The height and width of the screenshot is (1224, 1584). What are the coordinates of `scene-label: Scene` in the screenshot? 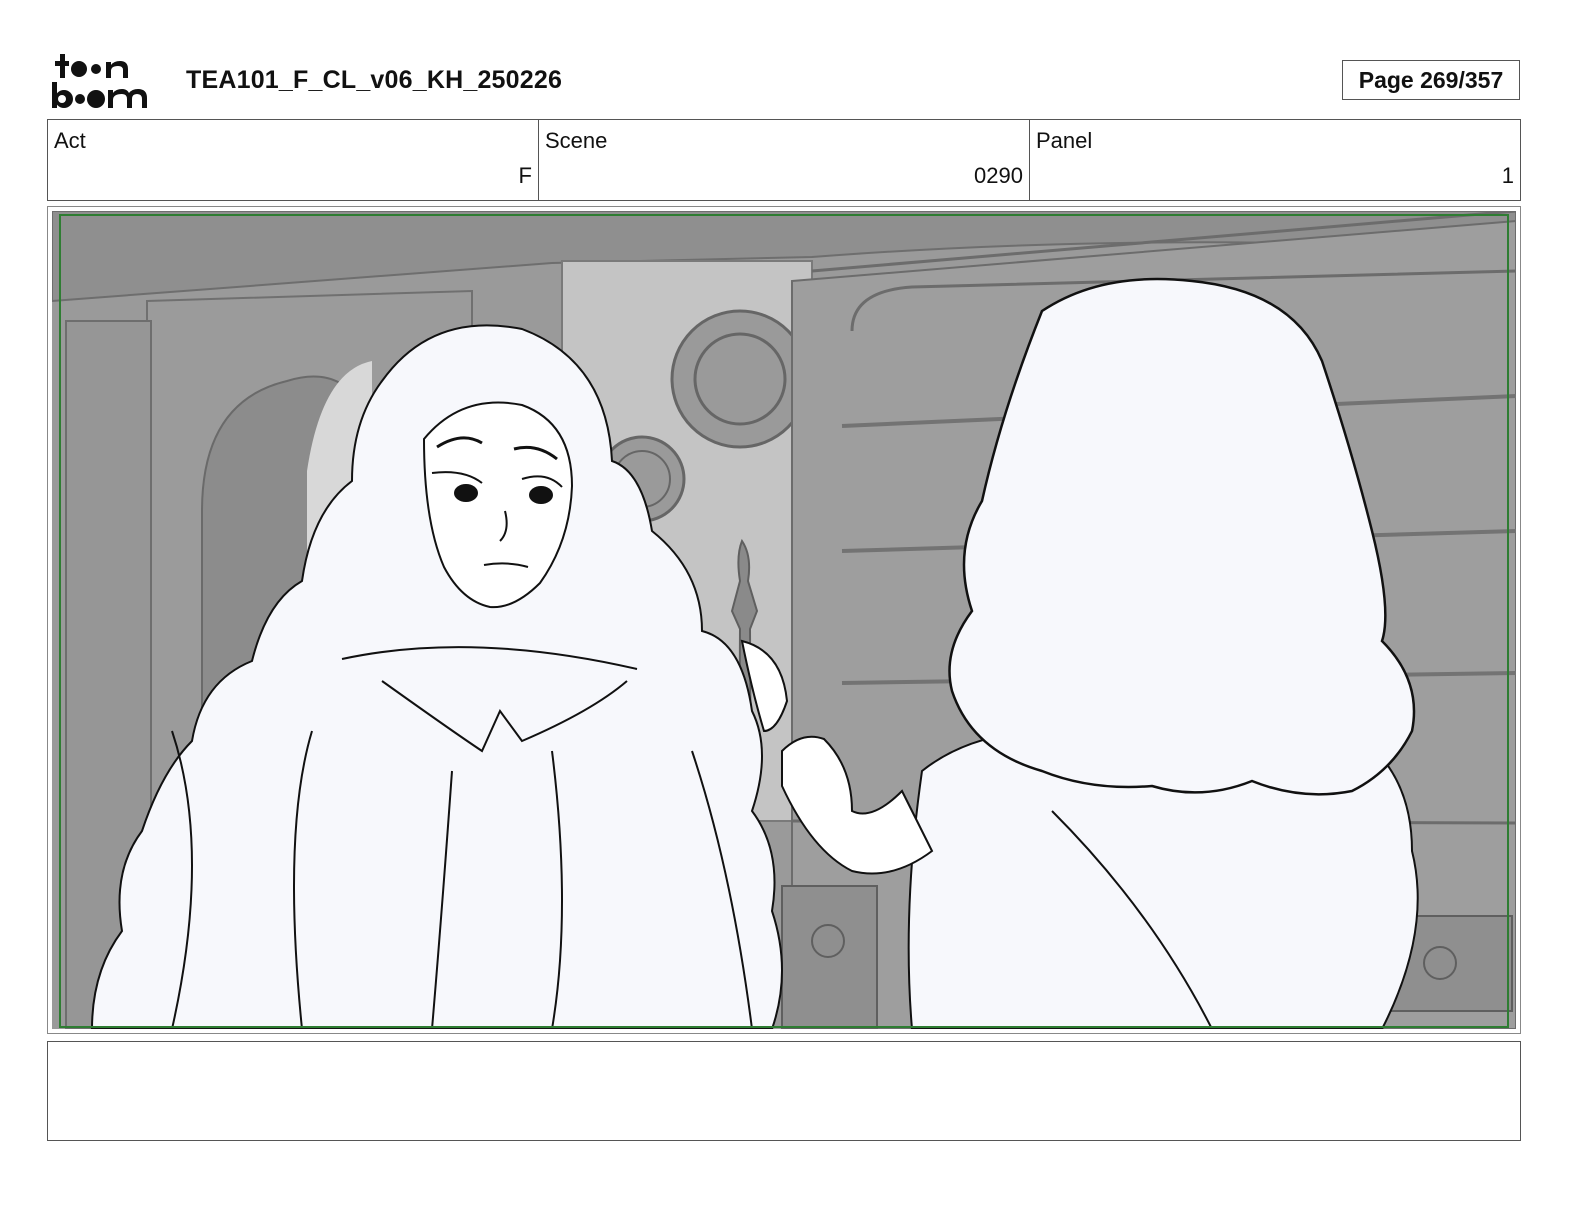 It's located at (576, 140).